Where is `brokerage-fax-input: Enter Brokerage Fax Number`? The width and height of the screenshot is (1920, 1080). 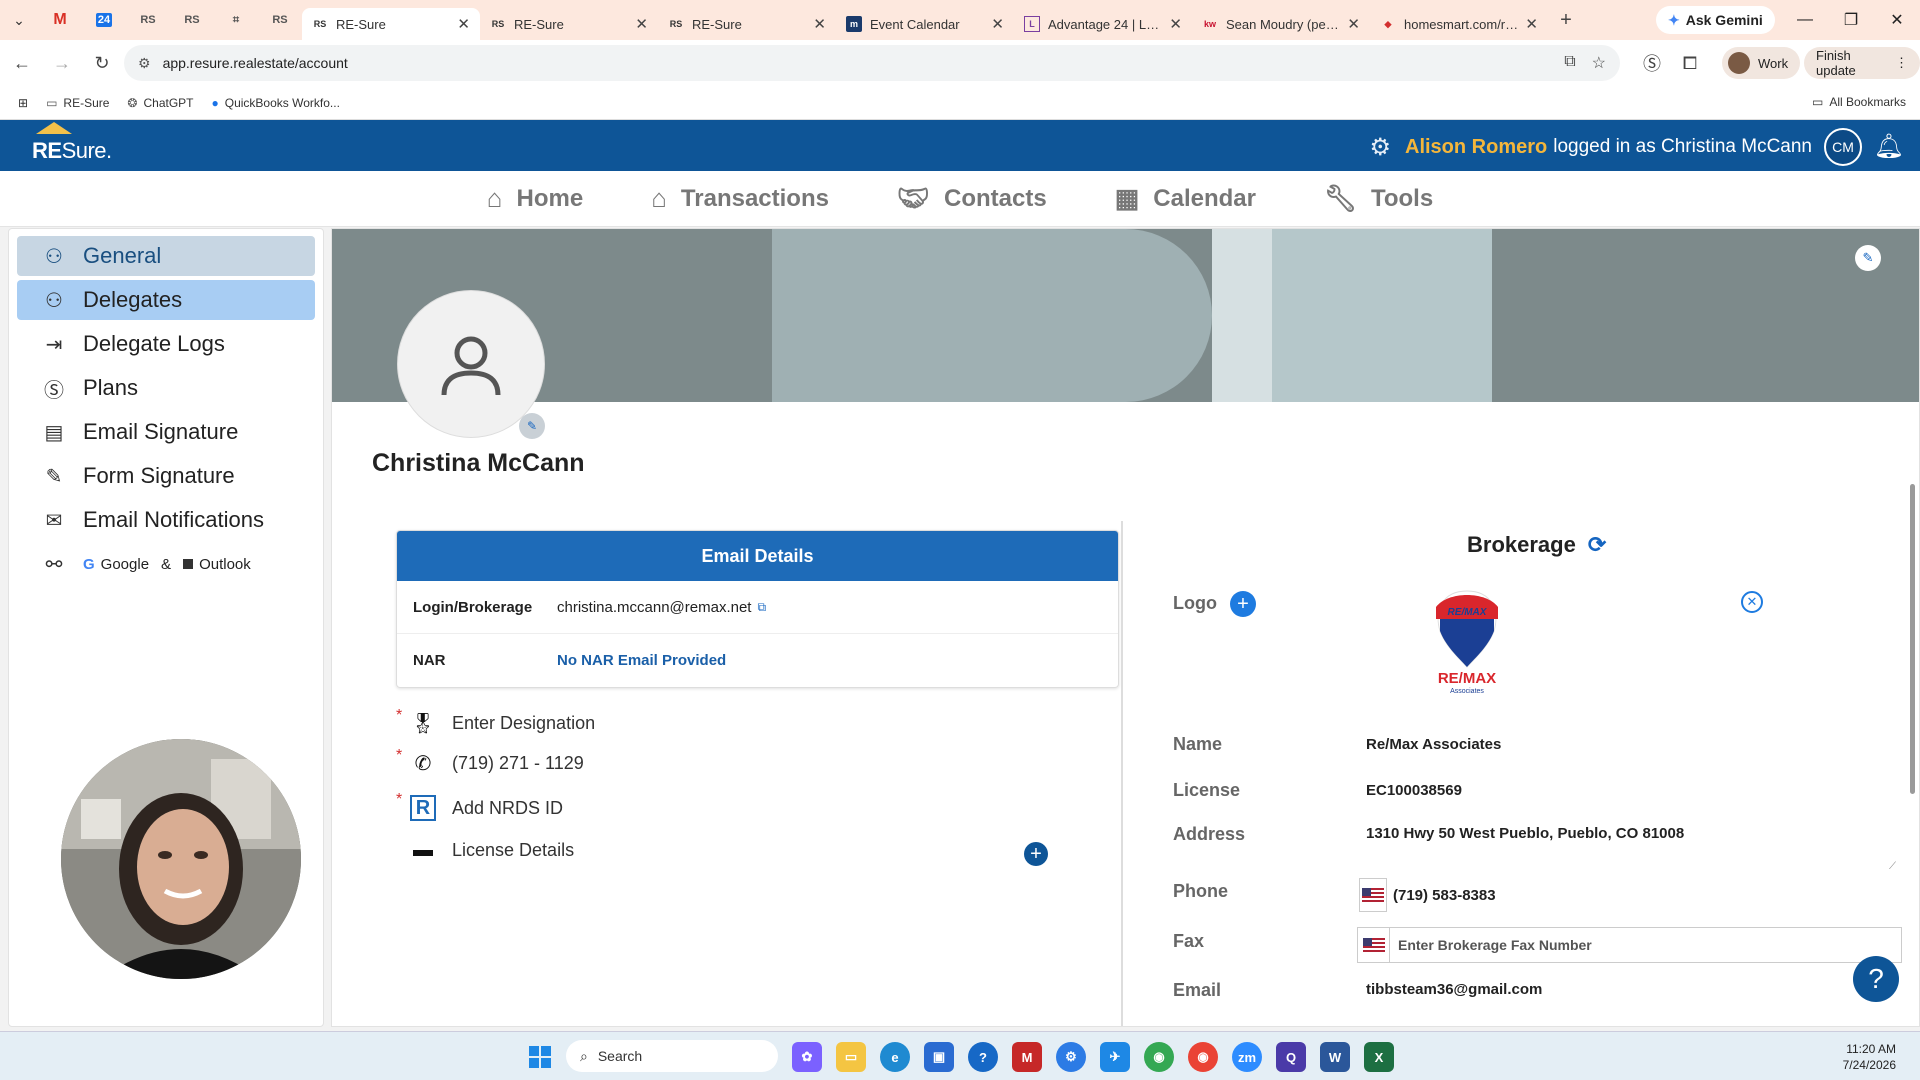
brokerage-fax-input: Enter Brokerage Fax Number is located at coordinates (1629, 945).